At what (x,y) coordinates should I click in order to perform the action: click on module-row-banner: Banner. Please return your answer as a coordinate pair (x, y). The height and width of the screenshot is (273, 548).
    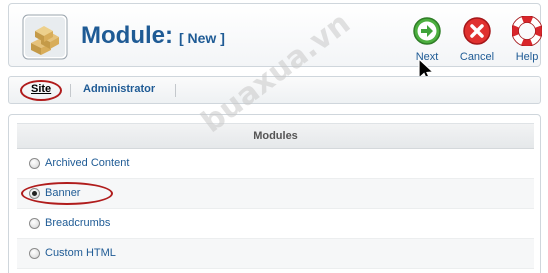
    Looking at the image, I should click on (275, 194).